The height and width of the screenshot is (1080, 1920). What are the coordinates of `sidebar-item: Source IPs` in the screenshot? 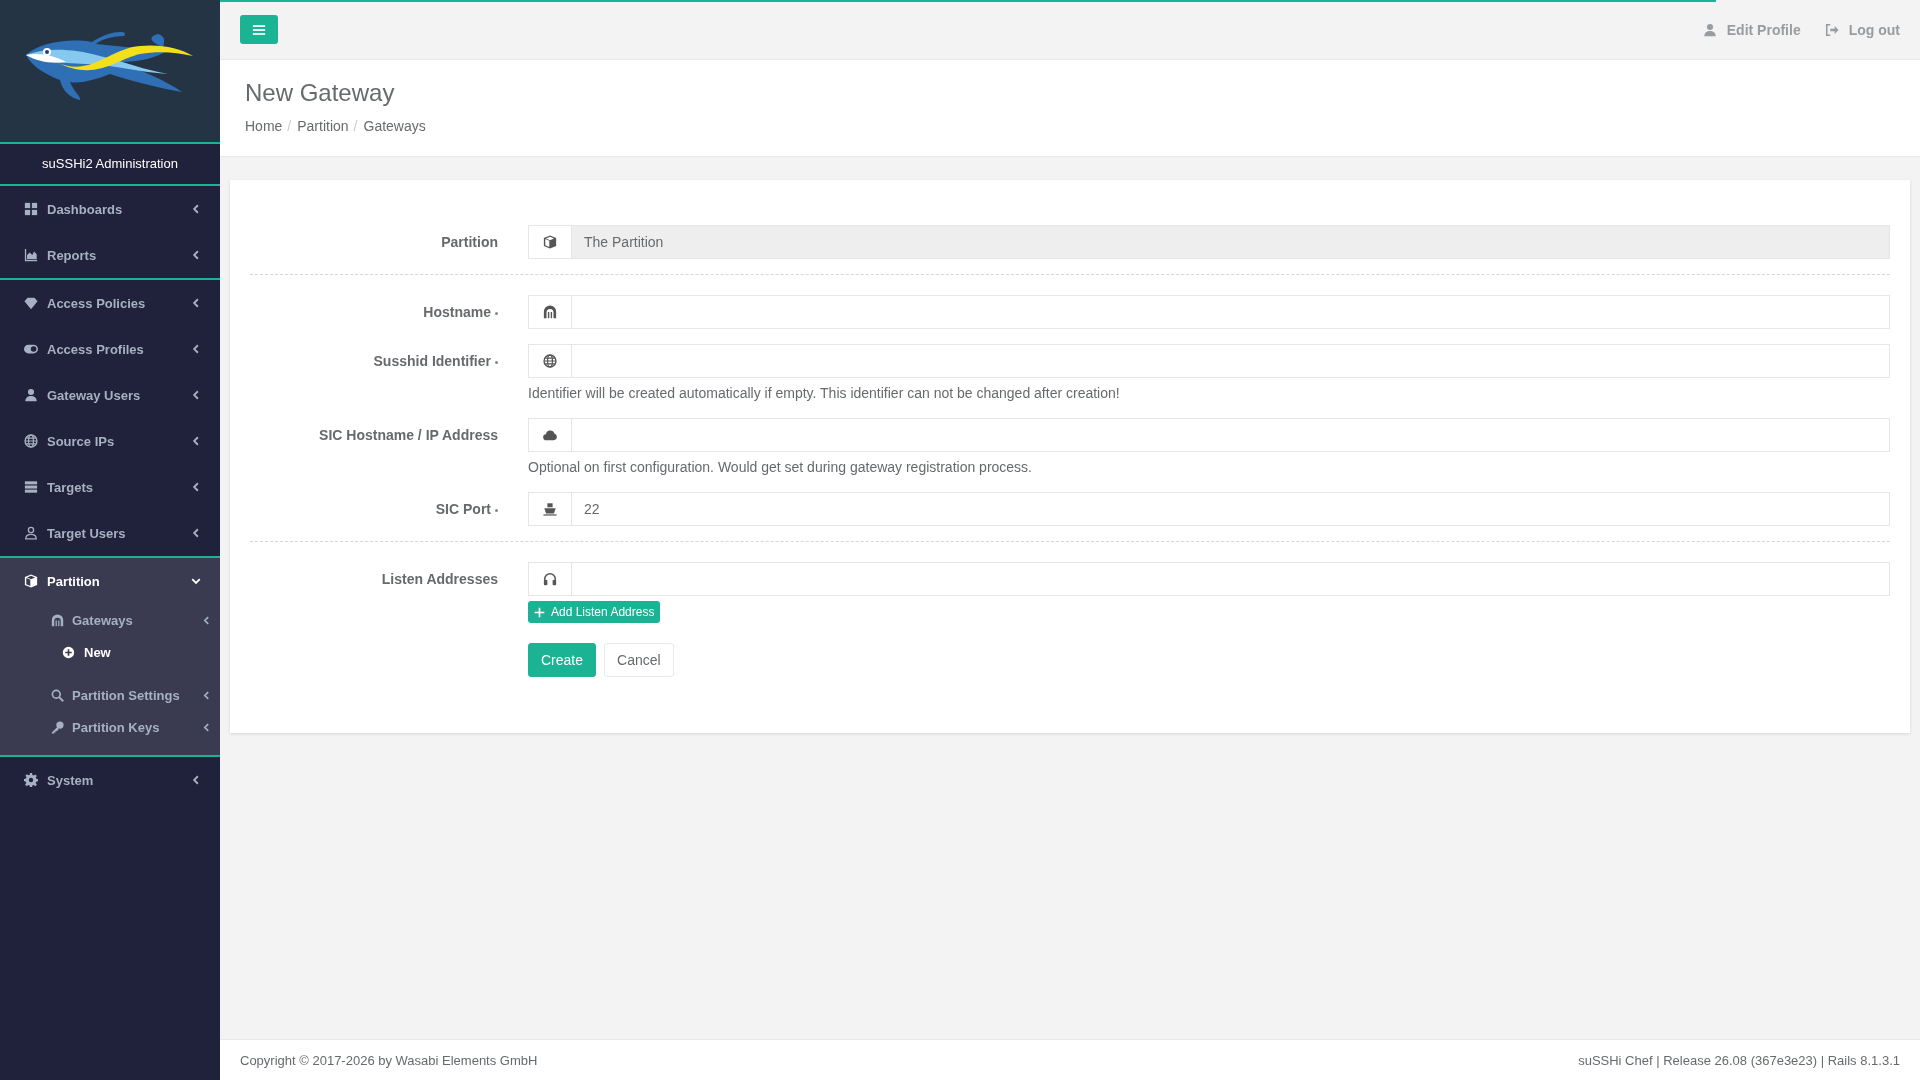 It's located at (110, 441).